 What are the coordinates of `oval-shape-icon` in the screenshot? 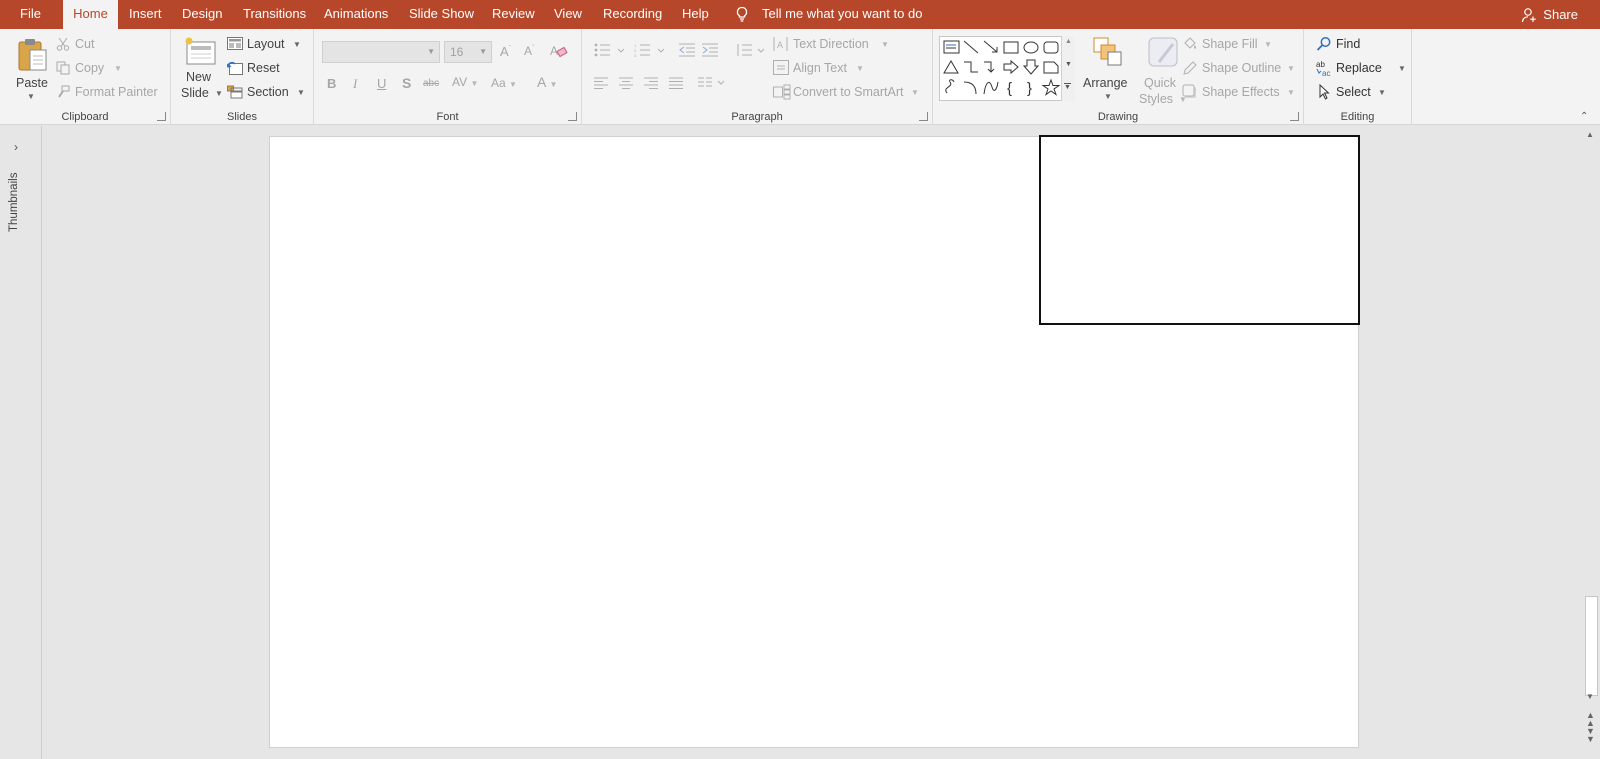 It's located at (1031, 47).